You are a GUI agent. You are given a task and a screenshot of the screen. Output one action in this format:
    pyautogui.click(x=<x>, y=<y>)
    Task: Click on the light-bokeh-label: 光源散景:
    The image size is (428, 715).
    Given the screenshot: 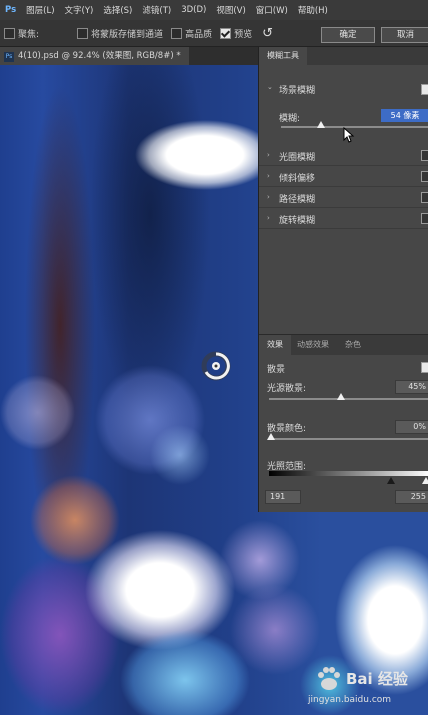 What is the action you would take?
    pyautogui.click(x=287, y=389)
    